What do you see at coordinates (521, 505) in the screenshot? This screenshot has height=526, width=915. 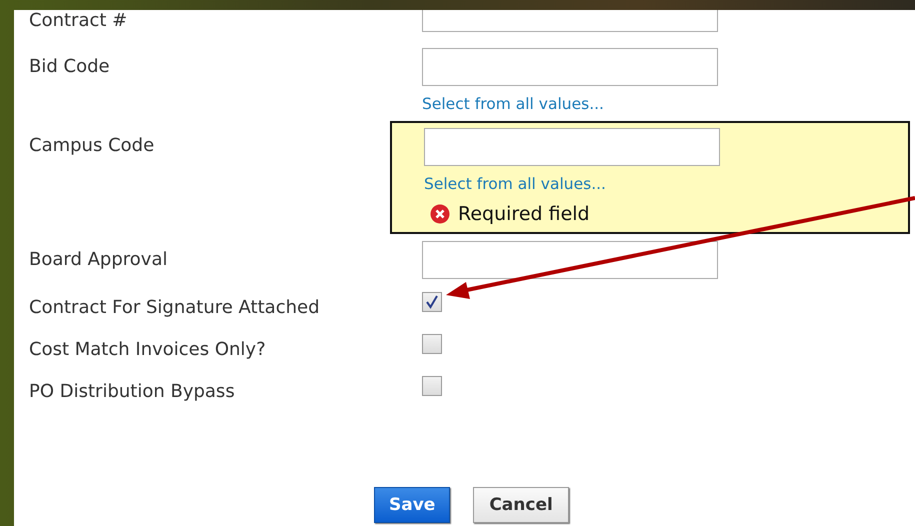 I see `cancel-button: Cancel` at bounding box center [521, 505].